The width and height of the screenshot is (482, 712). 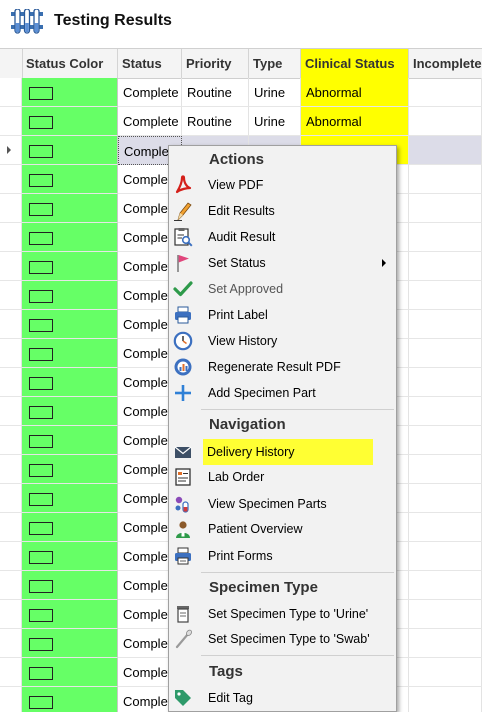 I want to click on menu-item-print-label: Print Label, so click(x=282, y=315).